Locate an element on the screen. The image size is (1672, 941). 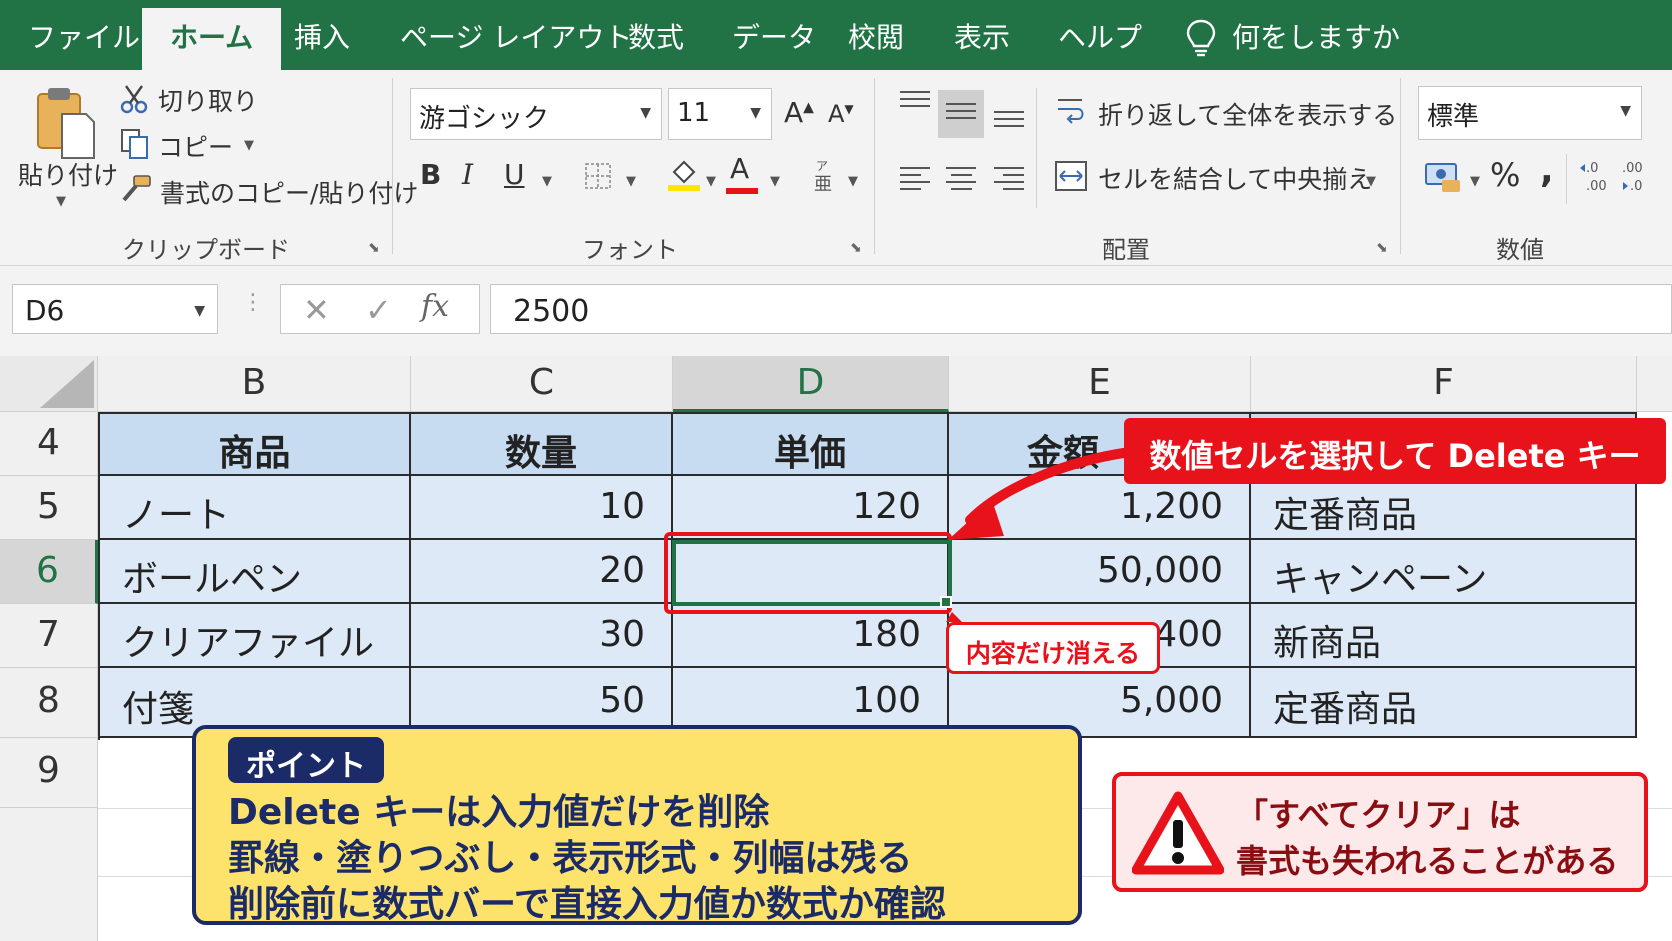
copy-dropdown-arrow: ▼ is located at coordinates (249, 145).